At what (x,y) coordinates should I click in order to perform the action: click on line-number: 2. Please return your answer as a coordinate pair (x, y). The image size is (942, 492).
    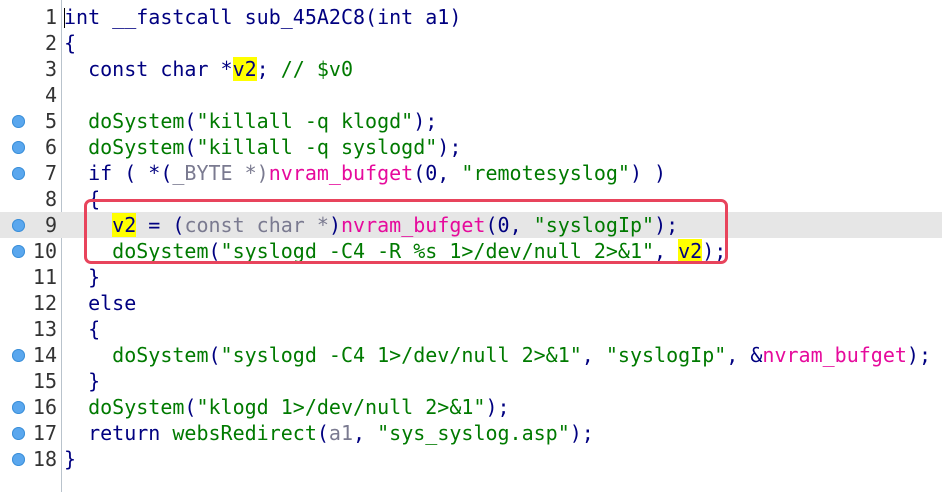
    Looking at the image, I should click on (50, 43).